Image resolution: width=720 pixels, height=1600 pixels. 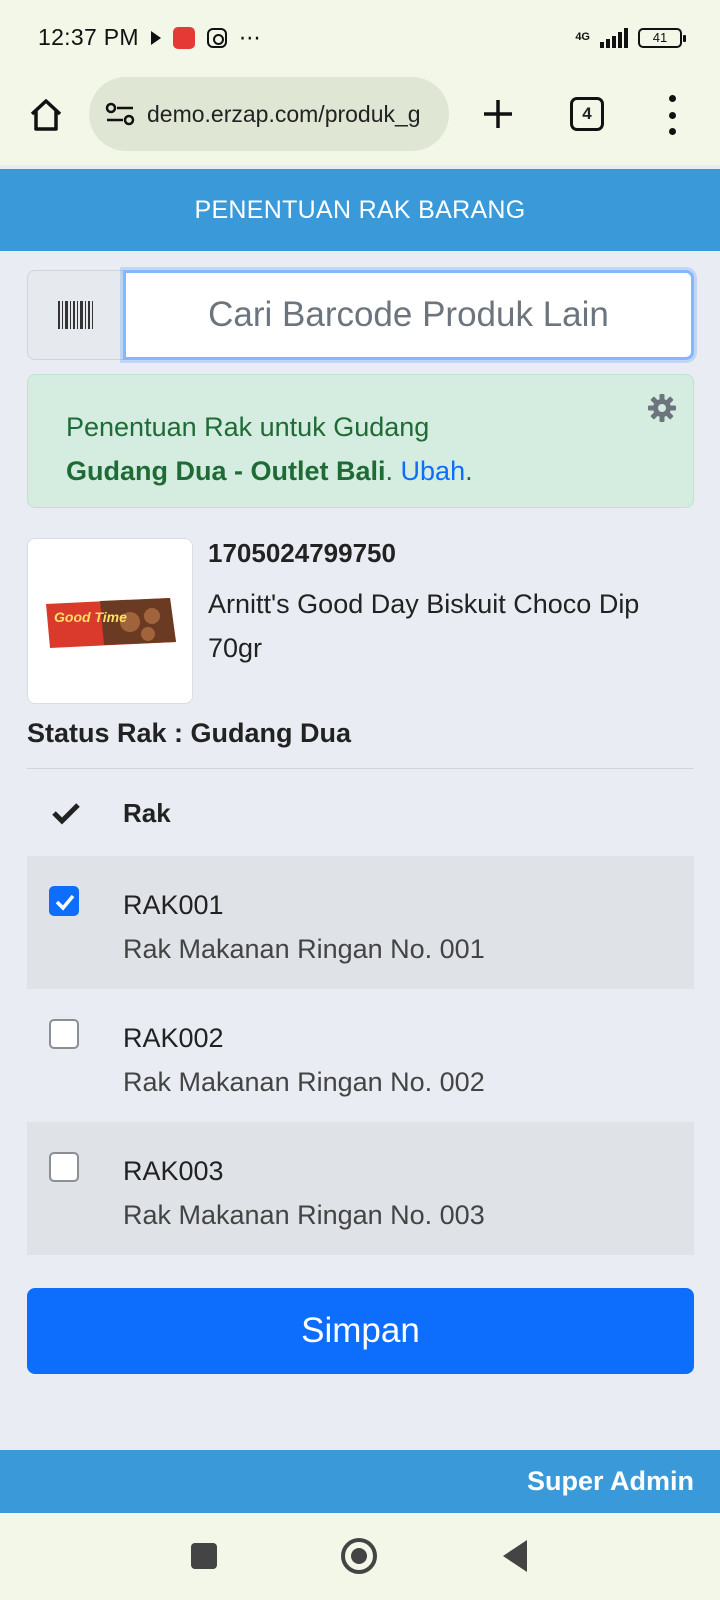 I want to click on recent-apps-icon, so click(x=204, y=1556).